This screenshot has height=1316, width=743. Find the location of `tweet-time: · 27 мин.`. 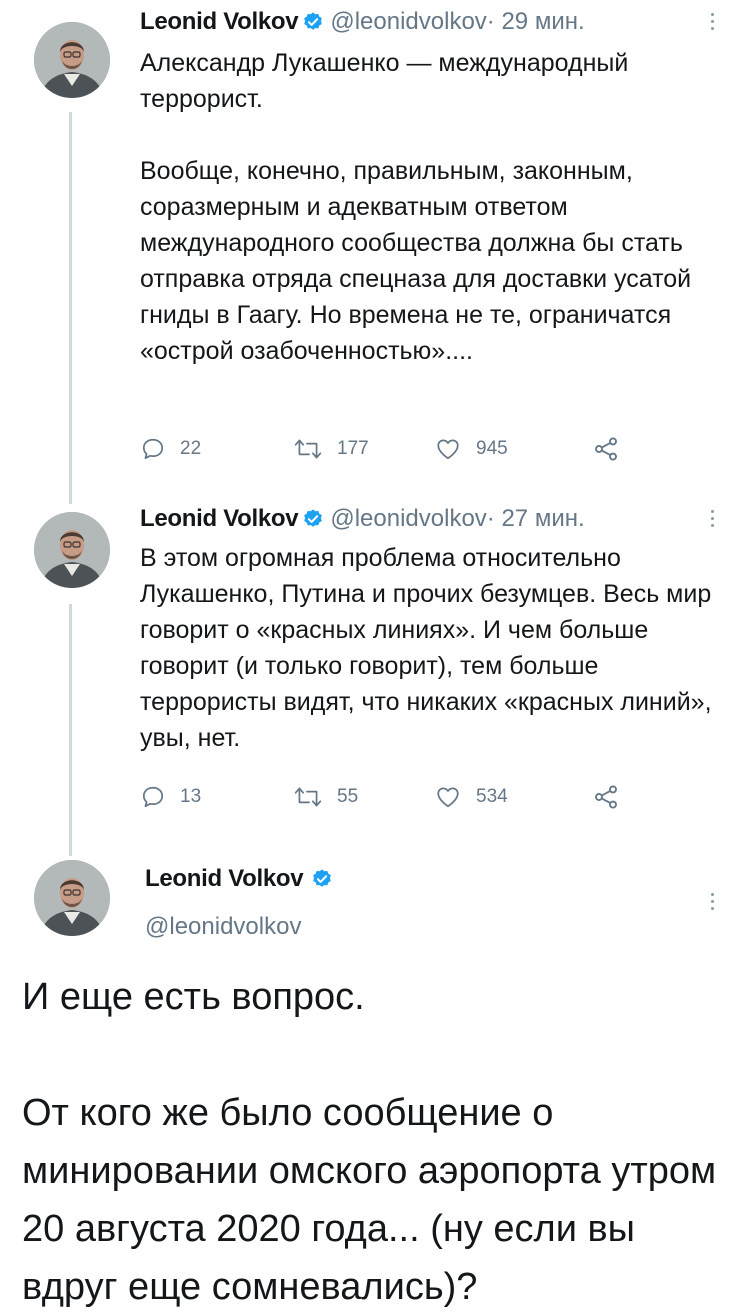

tweet-time: · 27 мин. is located at coordinates (536, 519).